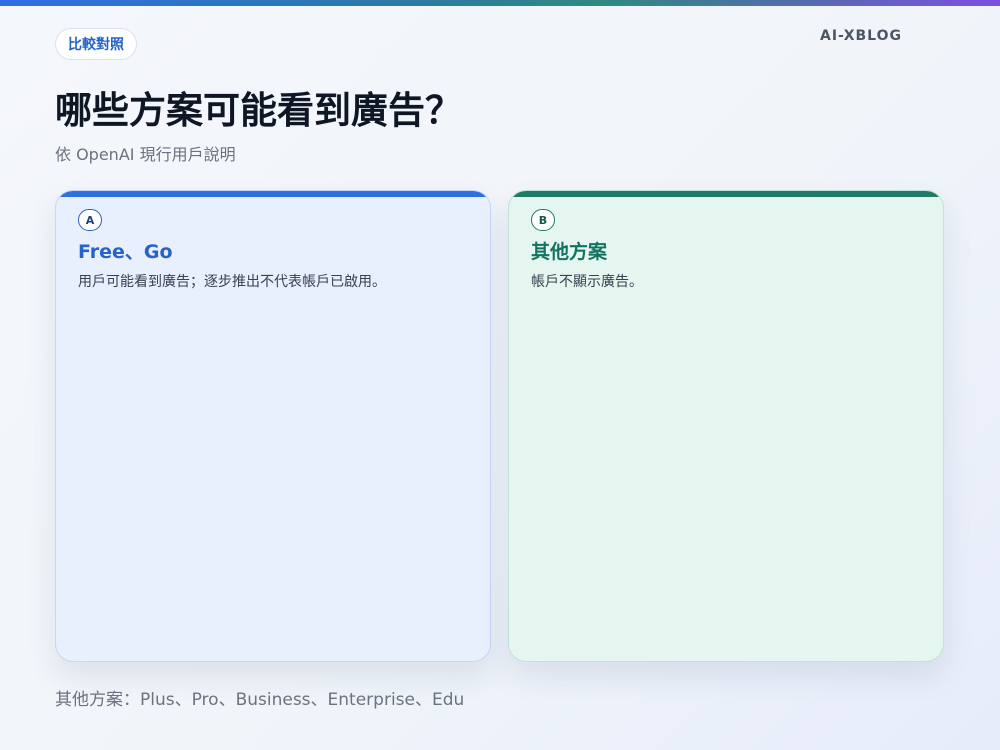 The image size is (1000, 750). Describe the element at coordinates (125, 252) in the screenshot. I see `card-a-title: Free、Go` at that location.